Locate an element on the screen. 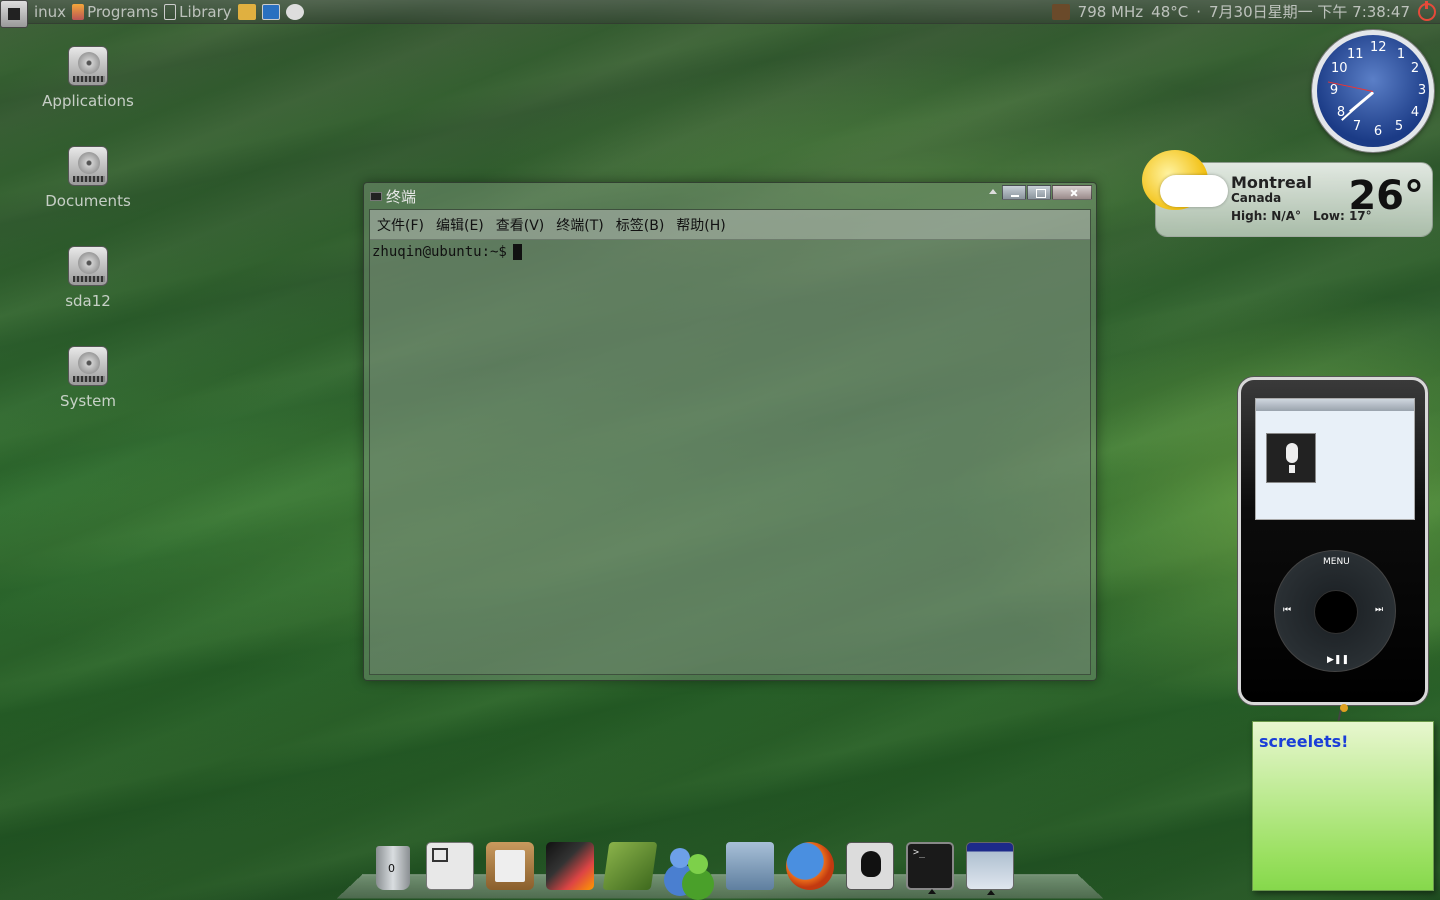 Image resolution: width=1440 pixels, height=900 pixels. screen-launcher-icon is located at coordinates (270, 12).